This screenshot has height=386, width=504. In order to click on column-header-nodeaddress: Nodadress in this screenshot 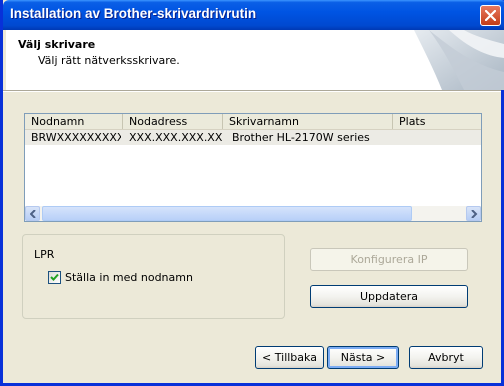, I will do `click(173, 121)`.